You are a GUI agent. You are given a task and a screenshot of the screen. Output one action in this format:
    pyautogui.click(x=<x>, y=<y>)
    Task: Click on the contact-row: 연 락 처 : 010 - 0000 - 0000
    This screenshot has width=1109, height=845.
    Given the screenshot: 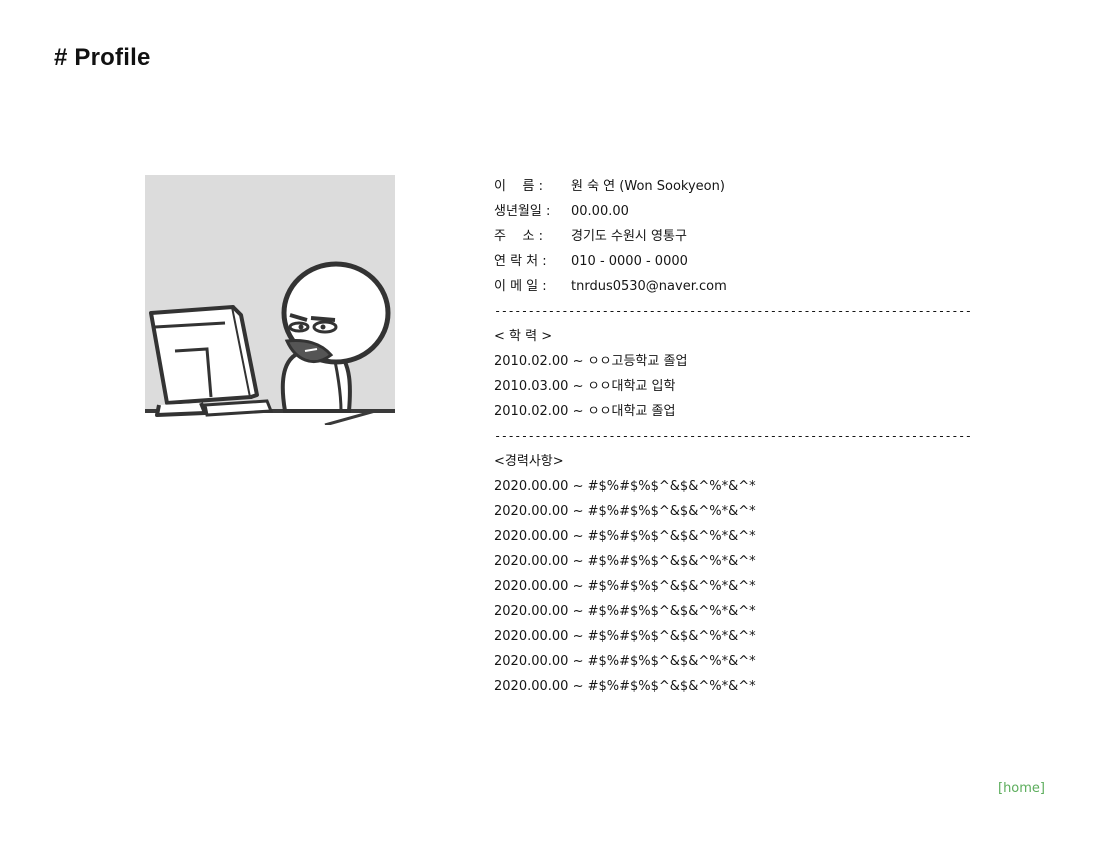 What is the action you would take?
    pyautogui.click(x=749, y=261)
    